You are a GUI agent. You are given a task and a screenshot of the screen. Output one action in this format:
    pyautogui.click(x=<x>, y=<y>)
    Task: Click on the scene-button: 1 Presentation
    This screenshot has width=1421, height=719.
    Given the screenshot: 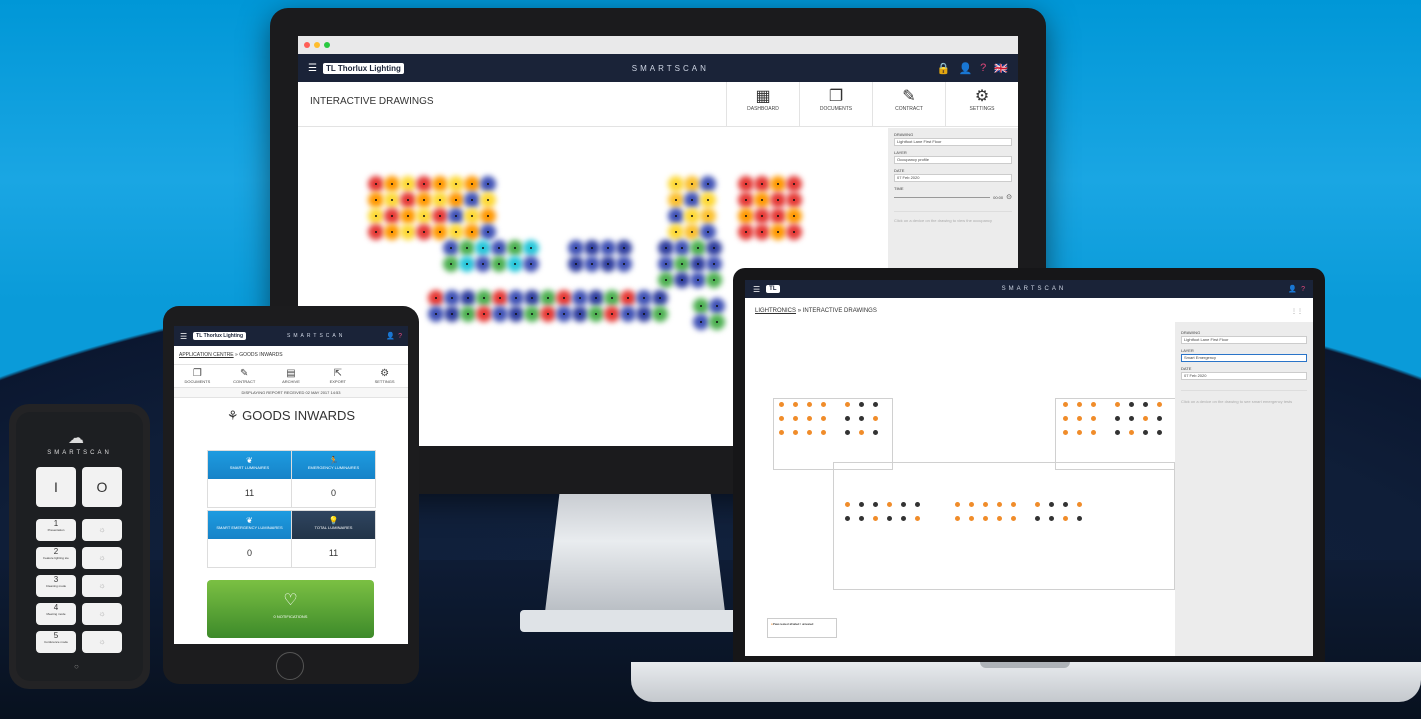 What is the action you would take?
    pyautogui.click(x=56, y=530)
    